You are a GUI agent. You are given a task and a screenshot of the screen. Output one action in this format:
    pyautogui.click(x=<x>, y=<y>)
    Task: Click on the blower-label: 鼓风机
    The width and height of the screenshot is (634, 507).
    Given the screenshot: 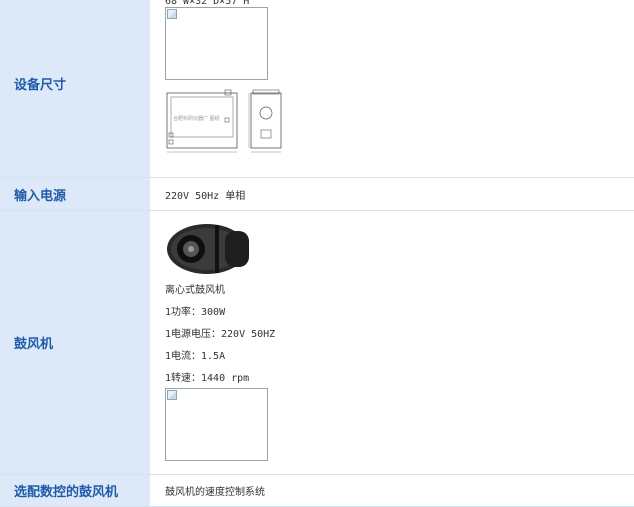 What is the action you would take?
    pyautogui.click(x=75, y=342)
    